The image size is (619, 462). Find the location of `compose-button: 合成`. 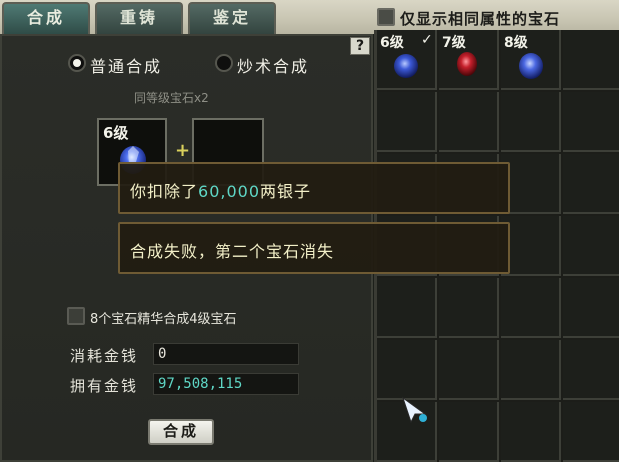

compose-button: 合成 is located at coordinates (181, 432).